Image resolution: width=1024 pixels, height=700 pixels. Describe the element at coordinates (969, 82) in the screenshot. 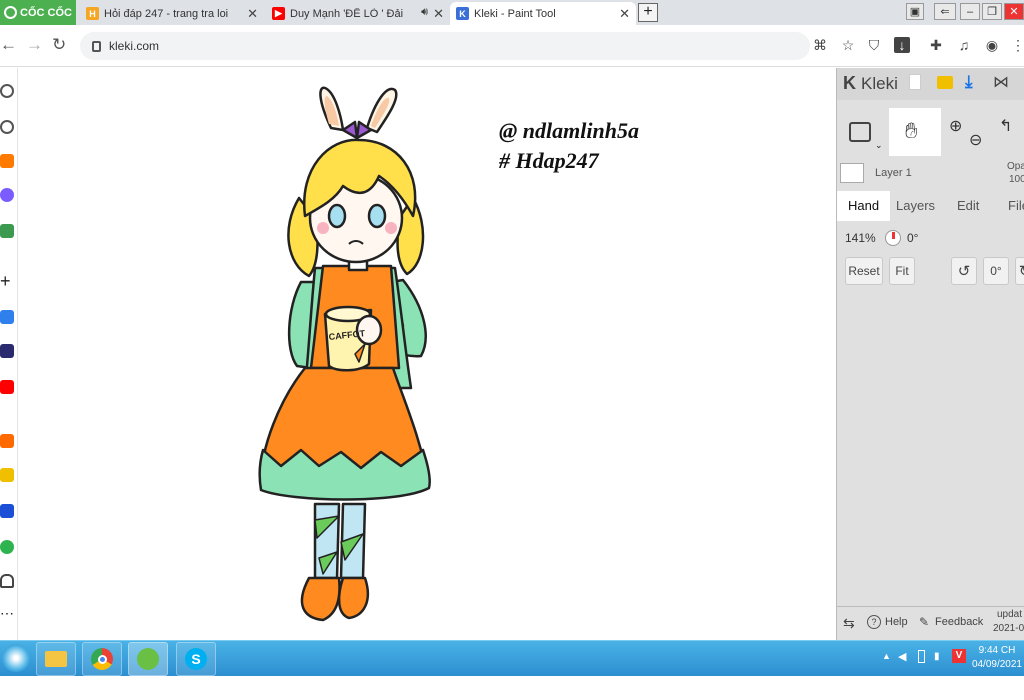

I see `save-download-icon: ⤓` at that location.